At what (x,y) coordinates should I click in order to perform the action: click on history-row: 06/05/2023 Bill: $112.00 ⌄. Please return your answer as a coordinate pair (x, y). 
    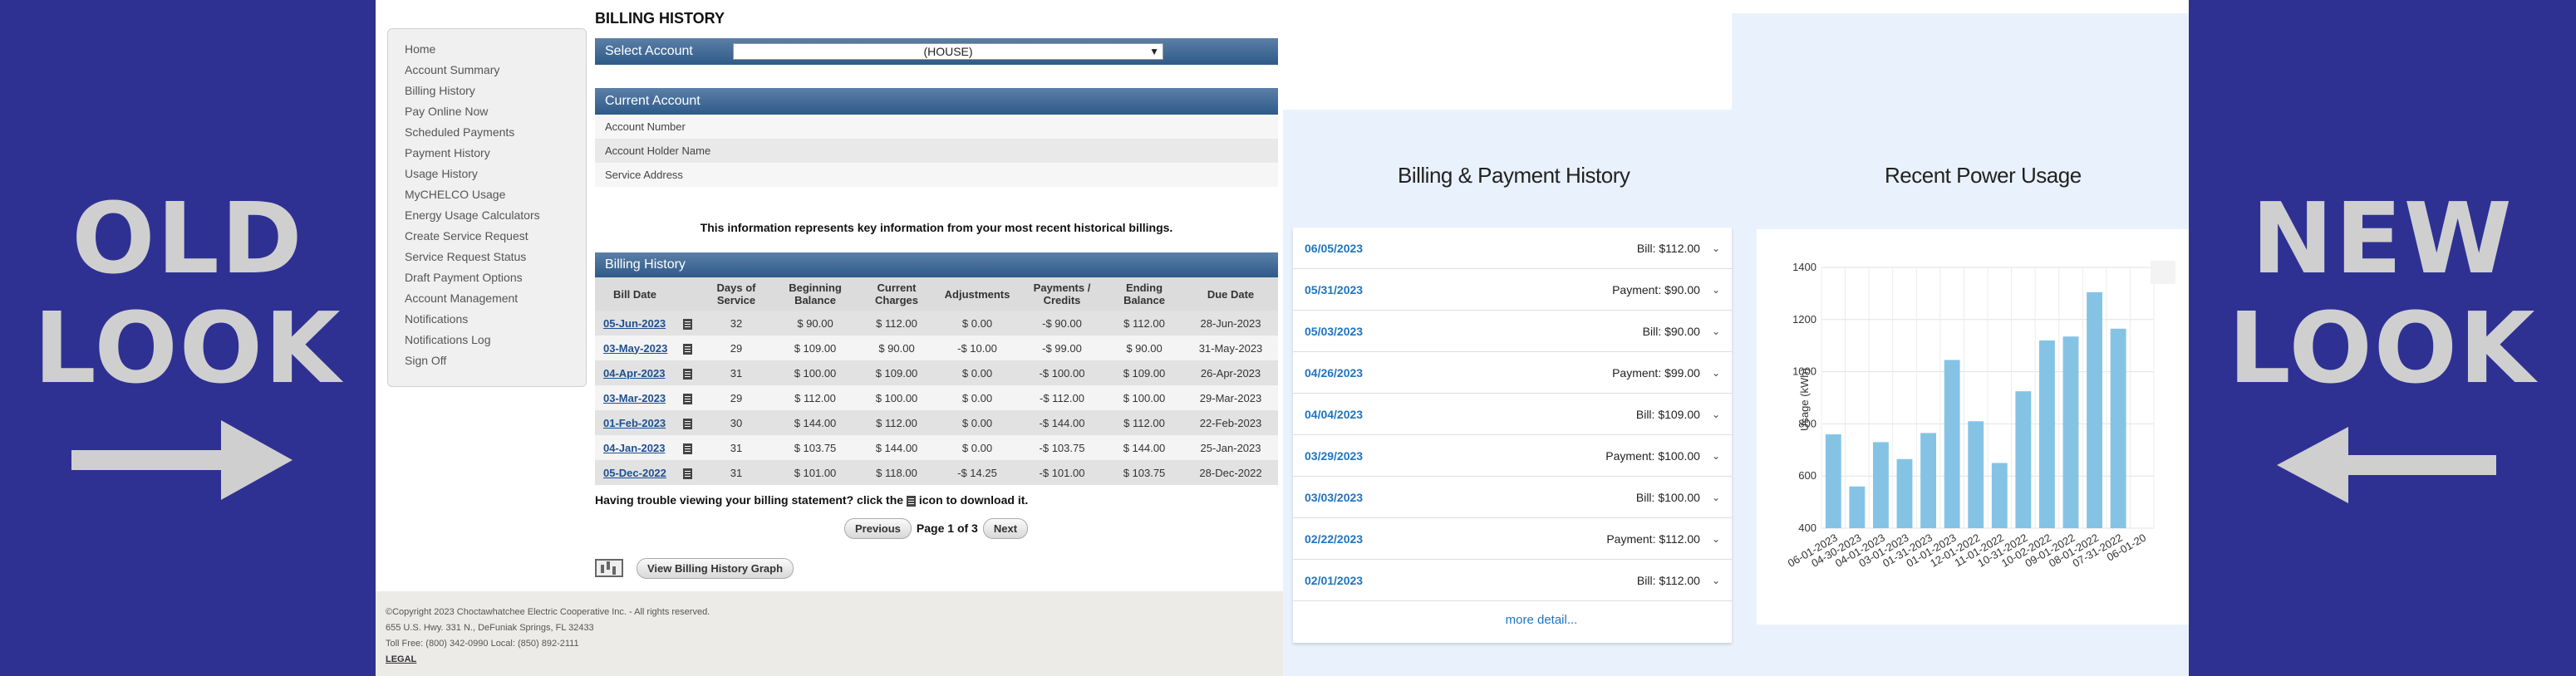
    Looking at the image, I should click on (1512, 249).